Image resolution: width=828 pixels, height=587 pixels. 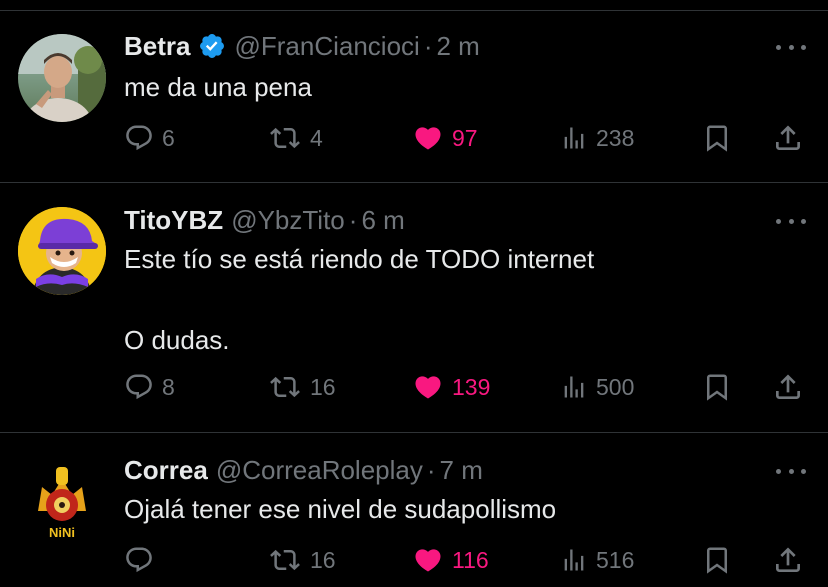 What do you see at coordinates (316, 137) in the screenshot?
I see `repost-count: 4` at bounding box center [316, 137].